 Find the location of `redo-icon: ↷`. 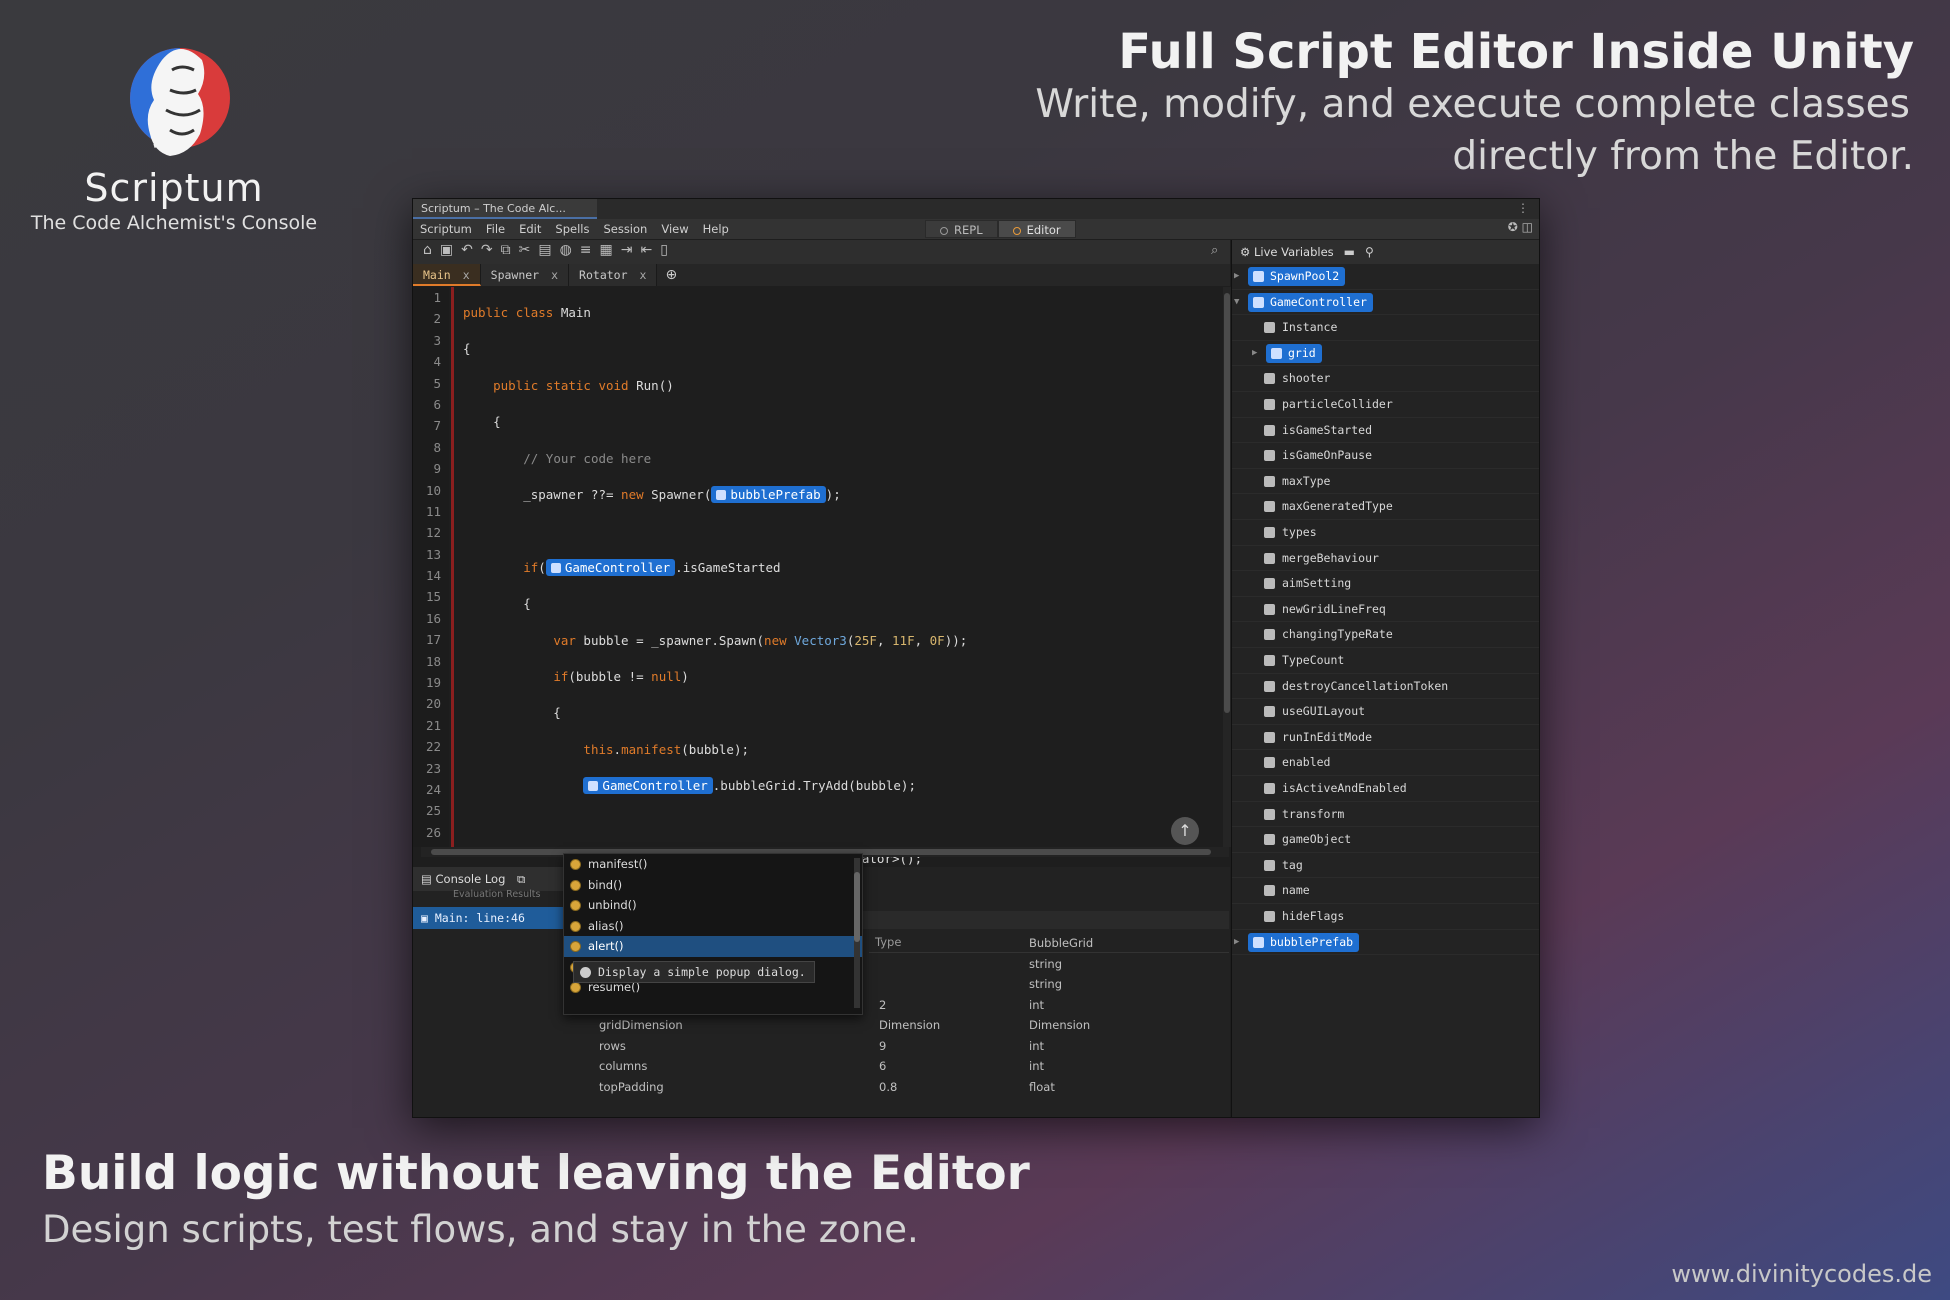

redo-icon: ↷ is located at coordinates (491, 250).